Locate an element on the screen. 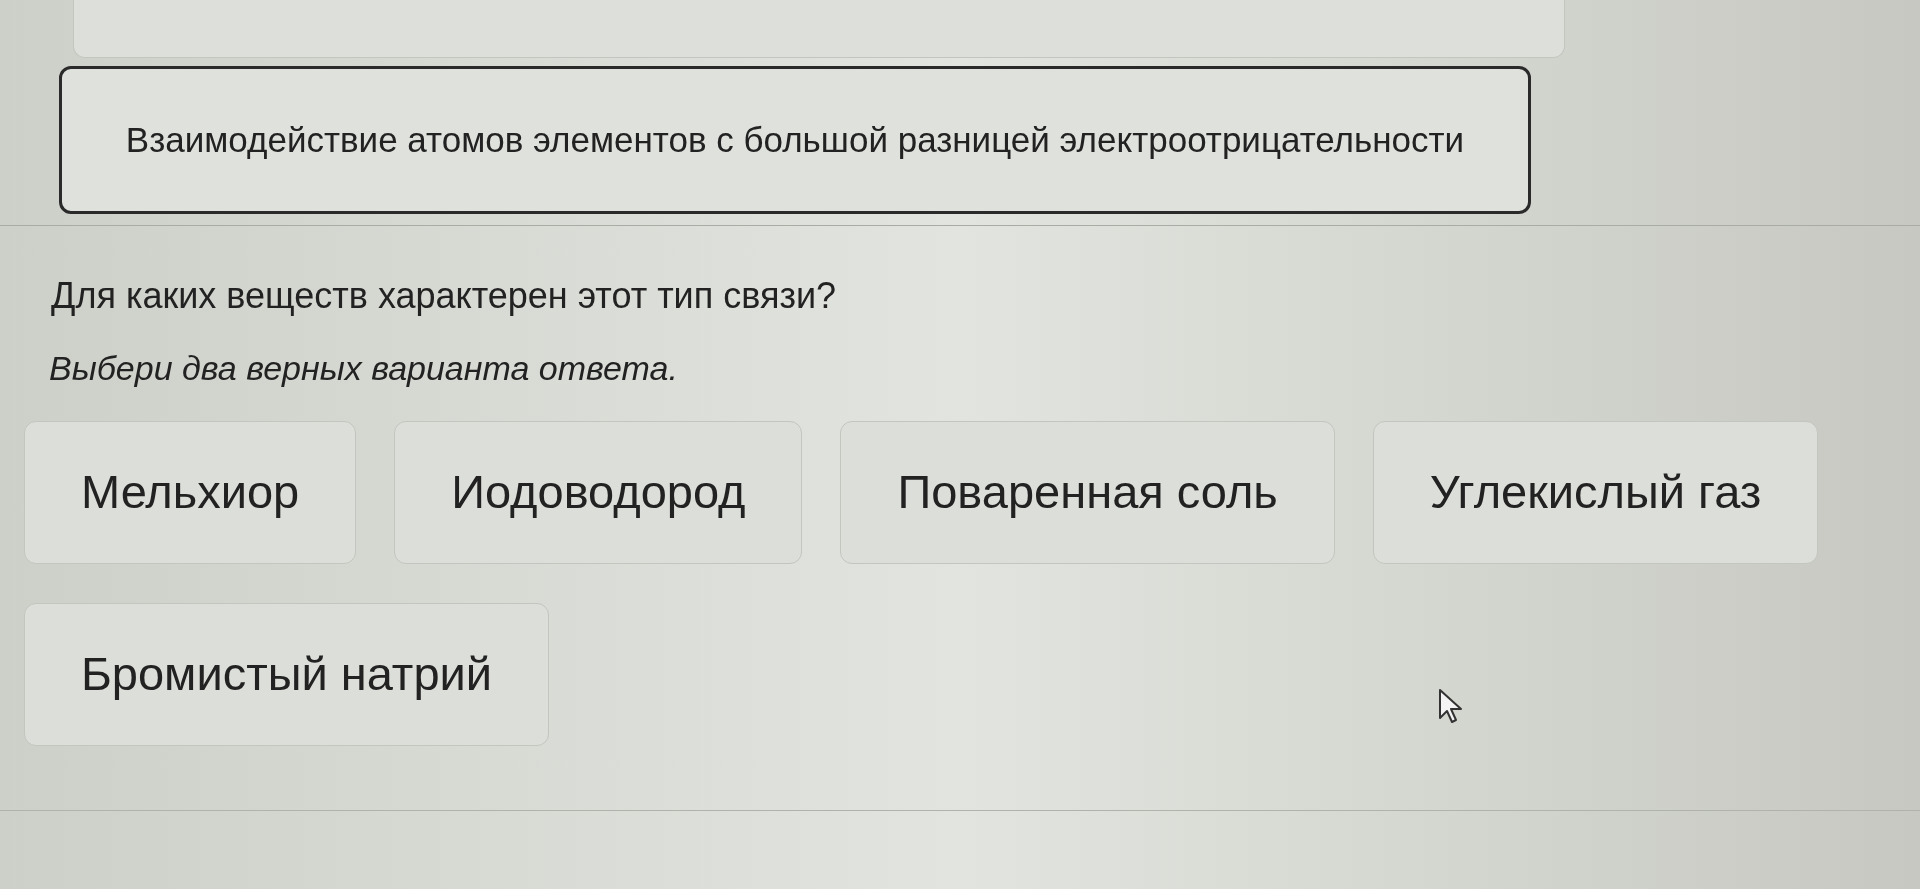 This screenshot has height=889, width=1920. answer-card: Взаимодействие атомов элементов с большой разницей электроотрицательности is located at coordinates (795, 140).